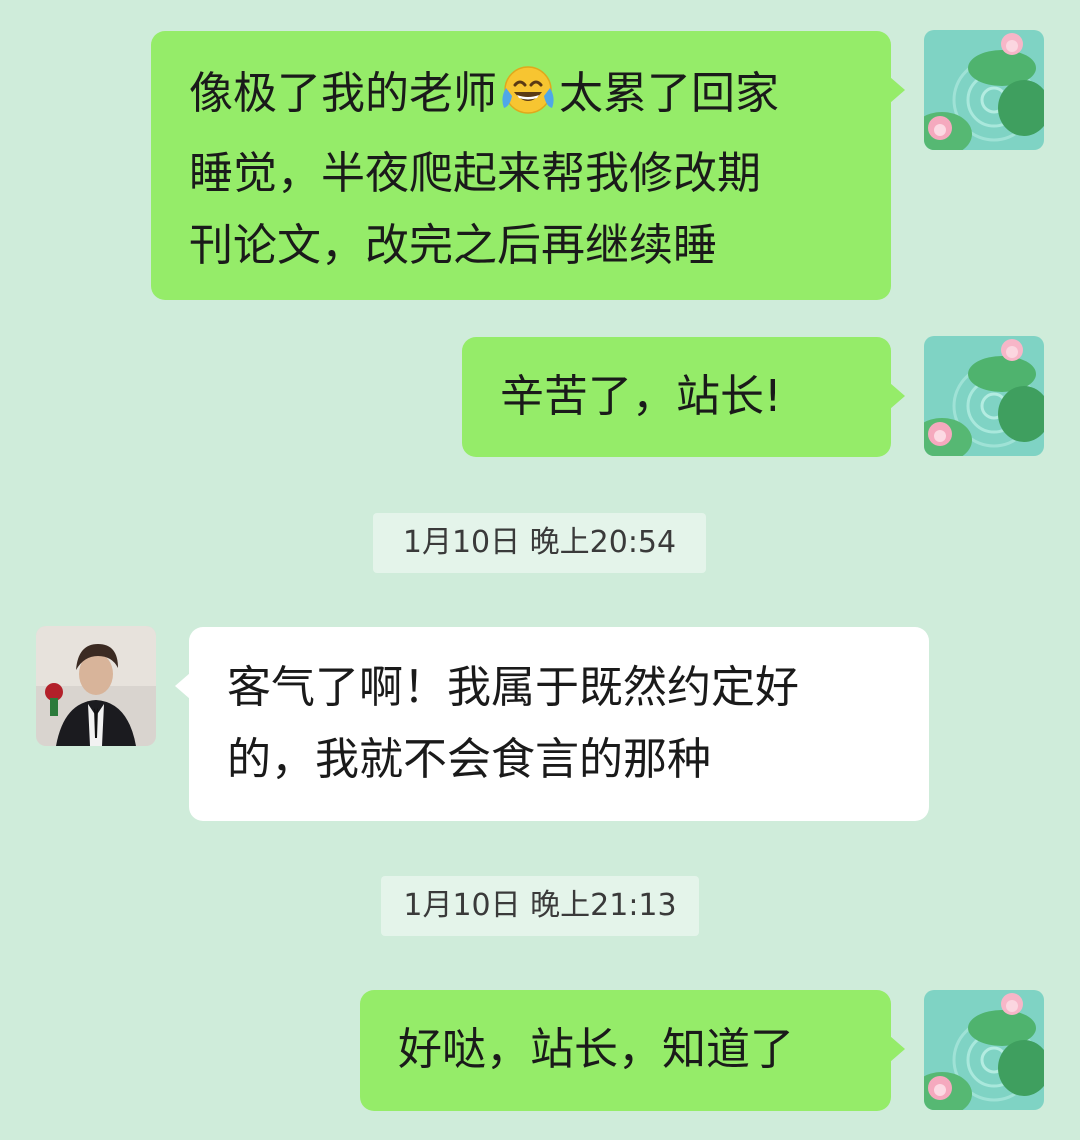 The height and width of the screenshot is (1140, 1080). I want to click on timestamp: 1月10日 晚上21:13, so click(540, 906).